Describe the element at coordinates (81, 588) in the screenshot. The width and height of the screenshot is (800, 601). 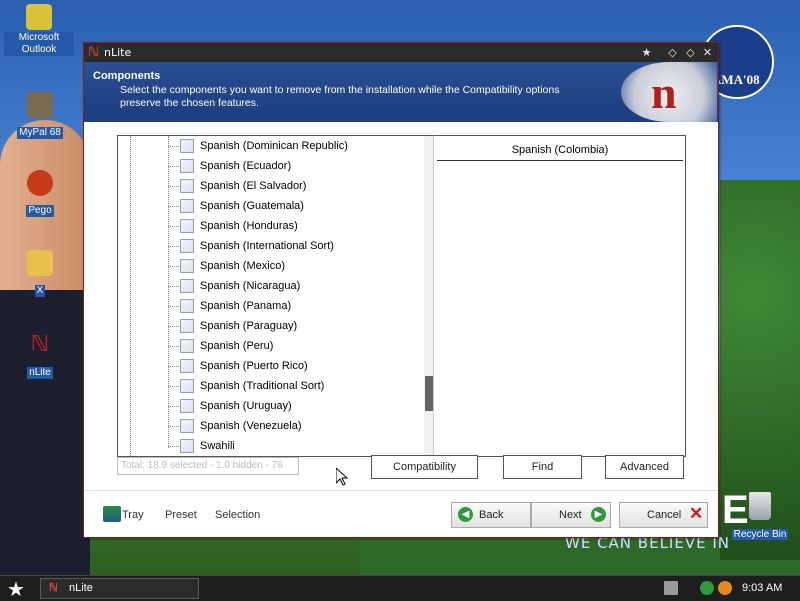
I see `taskbar-item-label: nLite` at that location.